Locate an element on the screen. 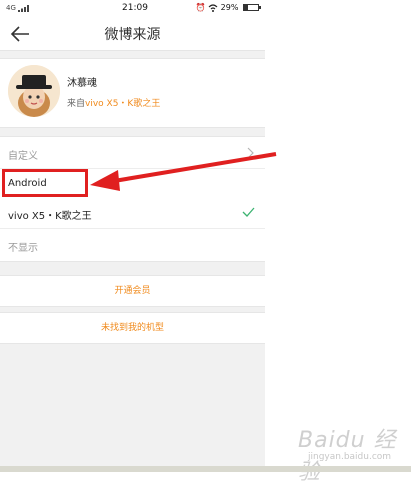 This screenshot has height=486, width=411. option-android: Android is located at coordinates (45, 183).